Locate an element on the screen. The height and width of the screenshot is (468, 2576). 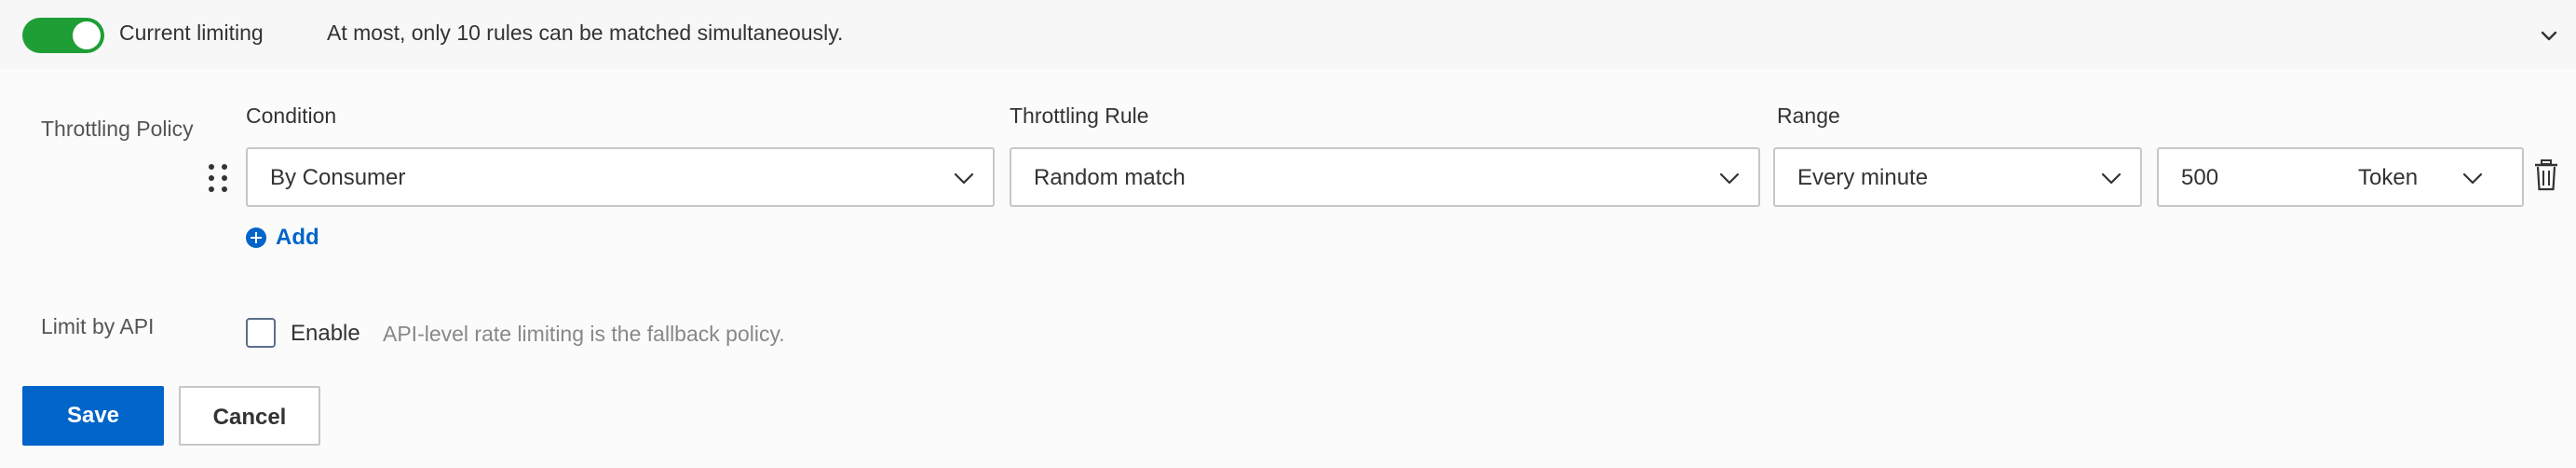
limit-value-field: 500 Token is located at coordinates (2340, 177).